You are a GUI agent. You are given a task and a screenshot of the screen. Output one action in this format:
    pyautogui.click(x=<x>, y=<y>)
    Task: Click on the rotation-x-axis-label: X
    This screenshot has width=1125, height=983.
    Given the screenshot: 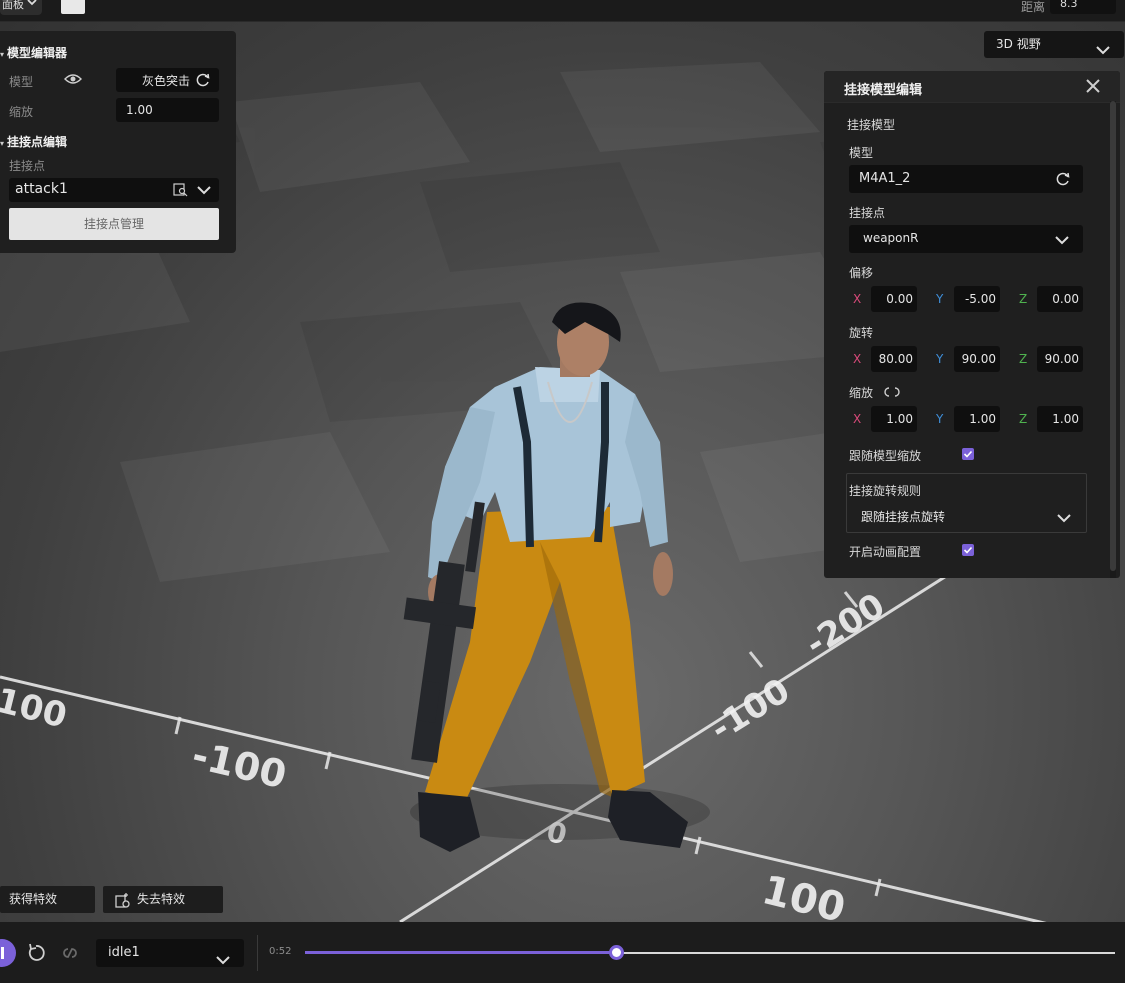 What is the action you would take?
    pyautogui.click(x=857, y=359)
    